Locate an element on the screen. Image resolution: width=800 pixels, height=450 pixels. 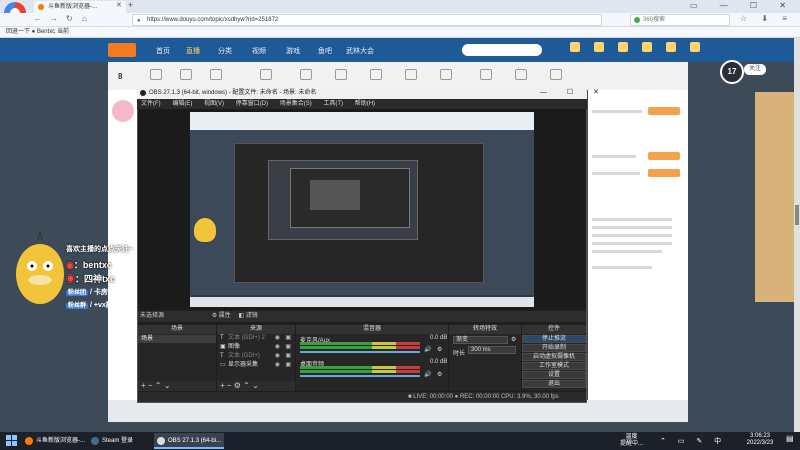
grid-icon is located at coordinates (186, 74).